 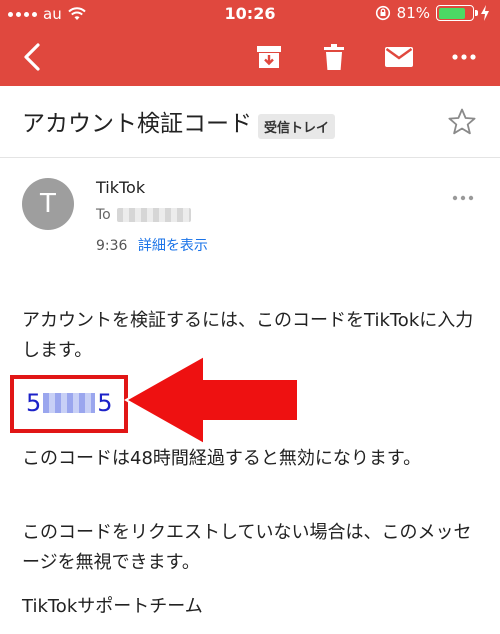 I want to click on redacted-recipient, so click(x=153, y=215).